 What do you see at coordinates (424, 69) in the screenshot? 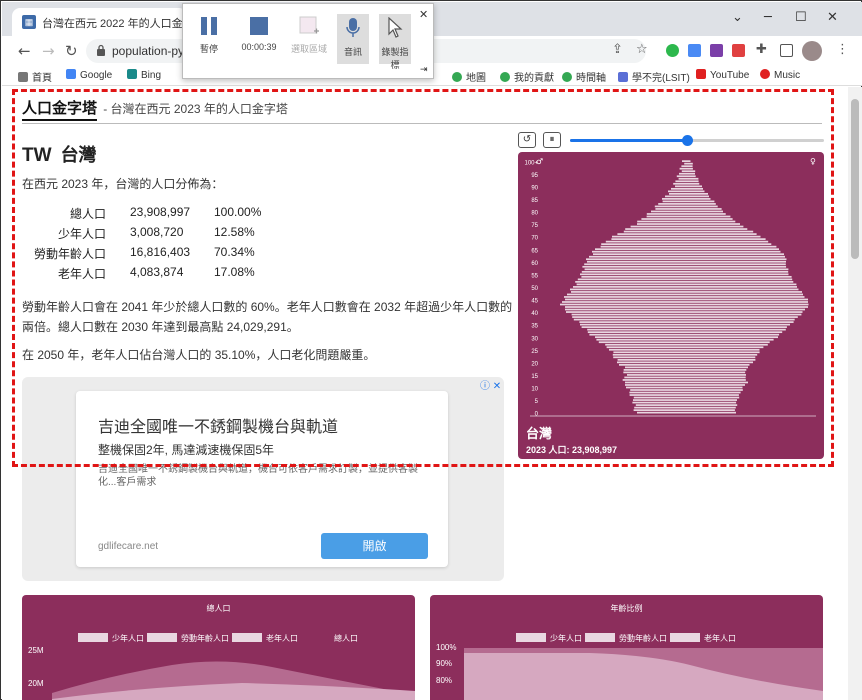
I see `pin-icon: ⇥` at bounding box center [424, 69].